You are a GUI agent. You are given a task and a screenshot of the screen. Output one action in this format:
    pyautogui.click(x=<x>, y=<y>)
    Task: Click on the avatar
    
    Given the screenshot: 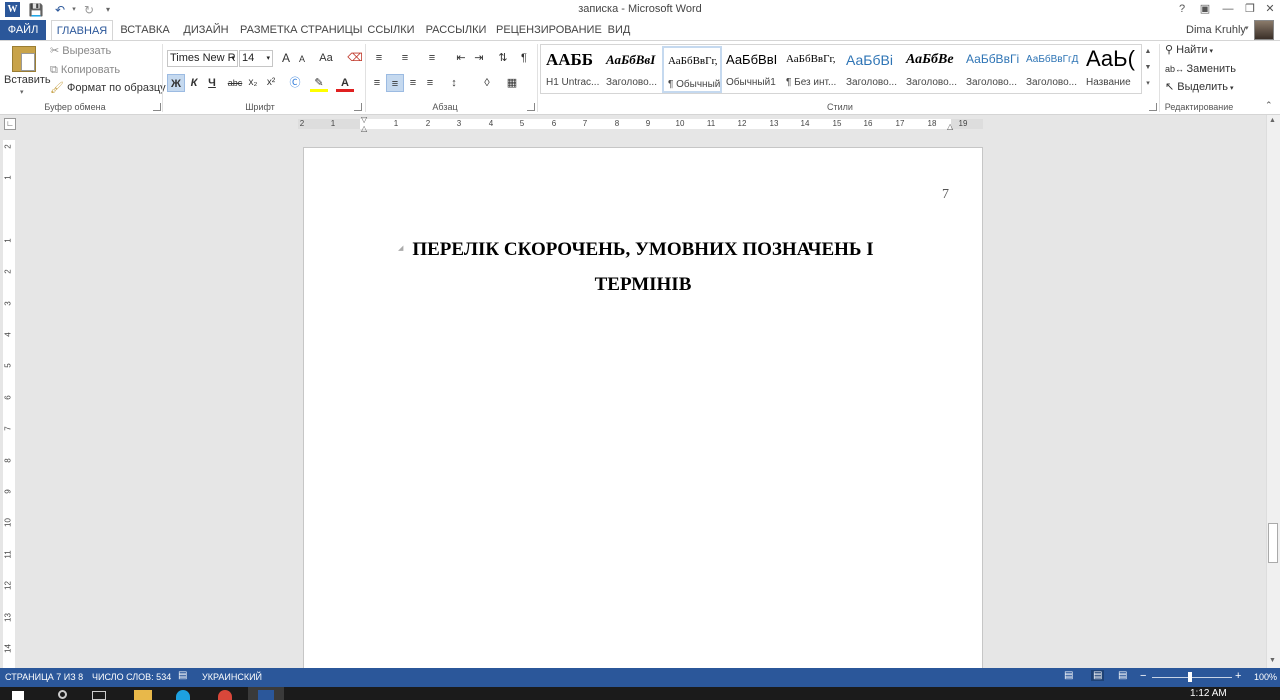 What is the action you would take?
    pyautogui.click(x=1264, y=30)
    